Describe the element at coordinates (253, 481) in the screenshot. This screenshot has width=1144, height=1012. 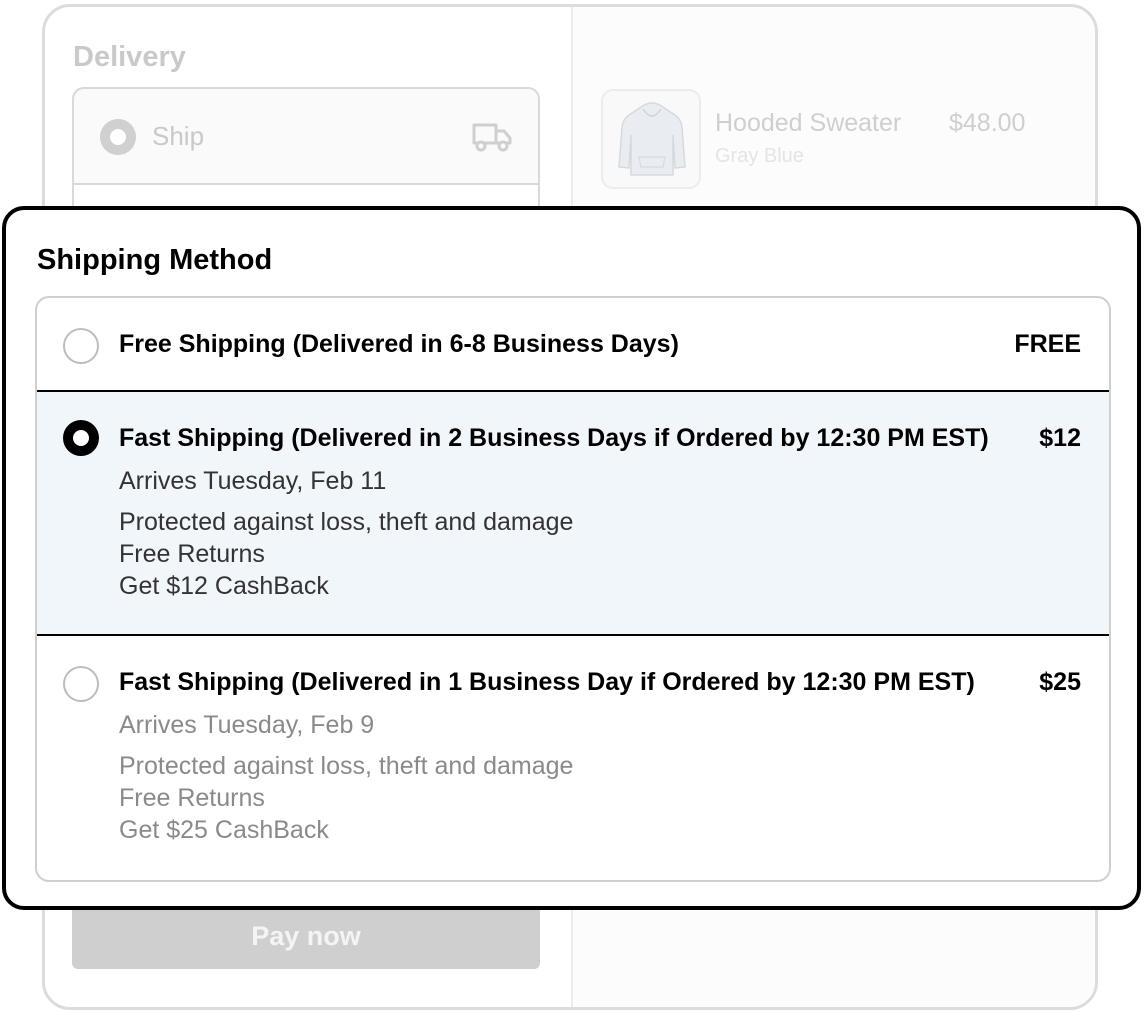
I see `option-arrival-date: Arrives Tuesday, Feb 11` at that location.